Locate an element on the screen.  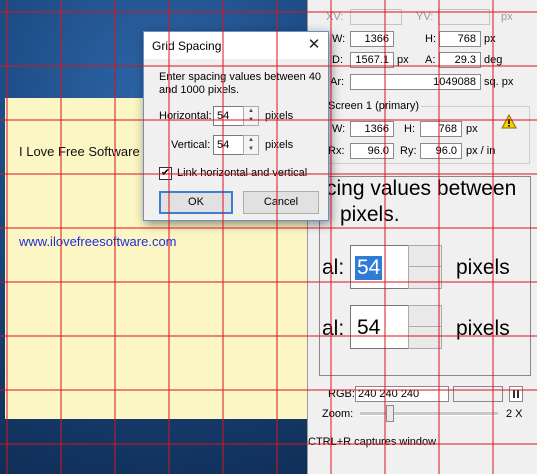
horizontal-spinner: ▲ ▼ is located at coordinates (251, 116).